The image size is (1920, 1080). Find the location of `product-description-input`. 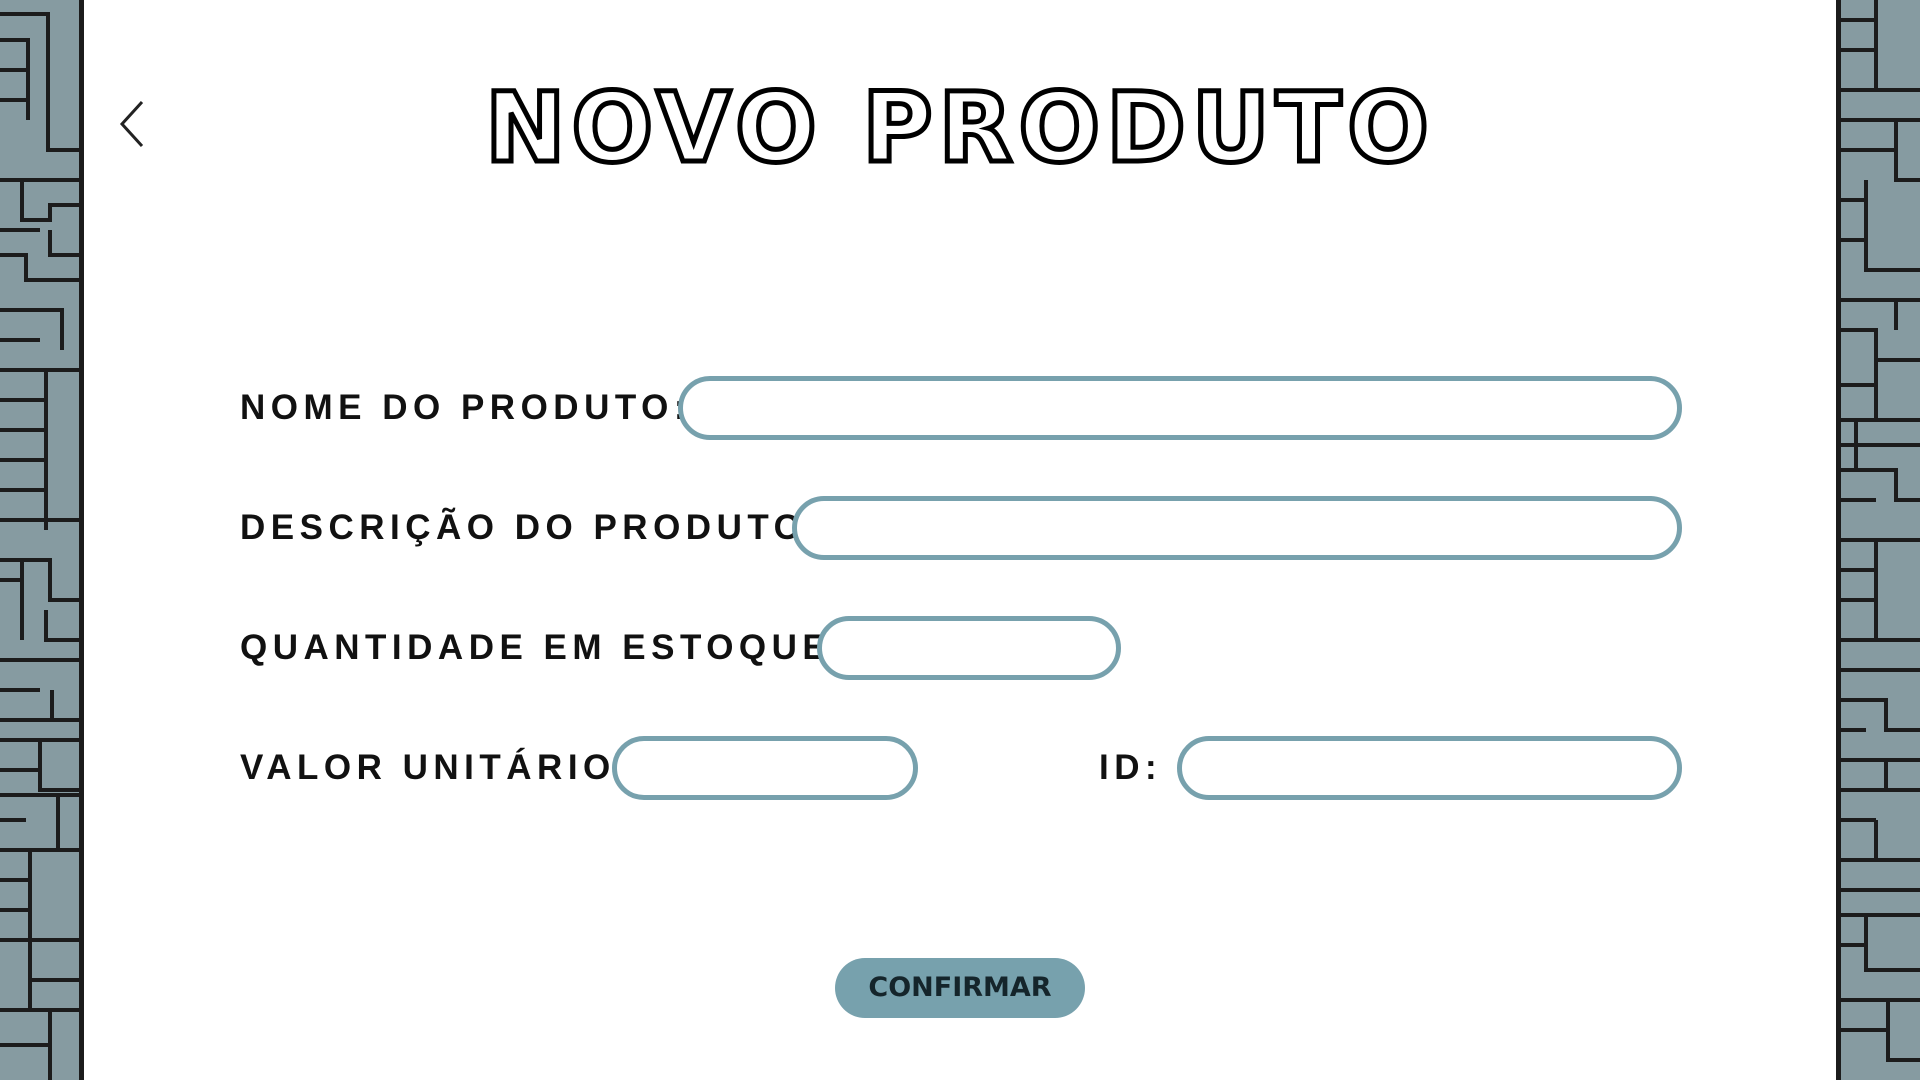

product-description-input is located at coordinates (1237, 528).